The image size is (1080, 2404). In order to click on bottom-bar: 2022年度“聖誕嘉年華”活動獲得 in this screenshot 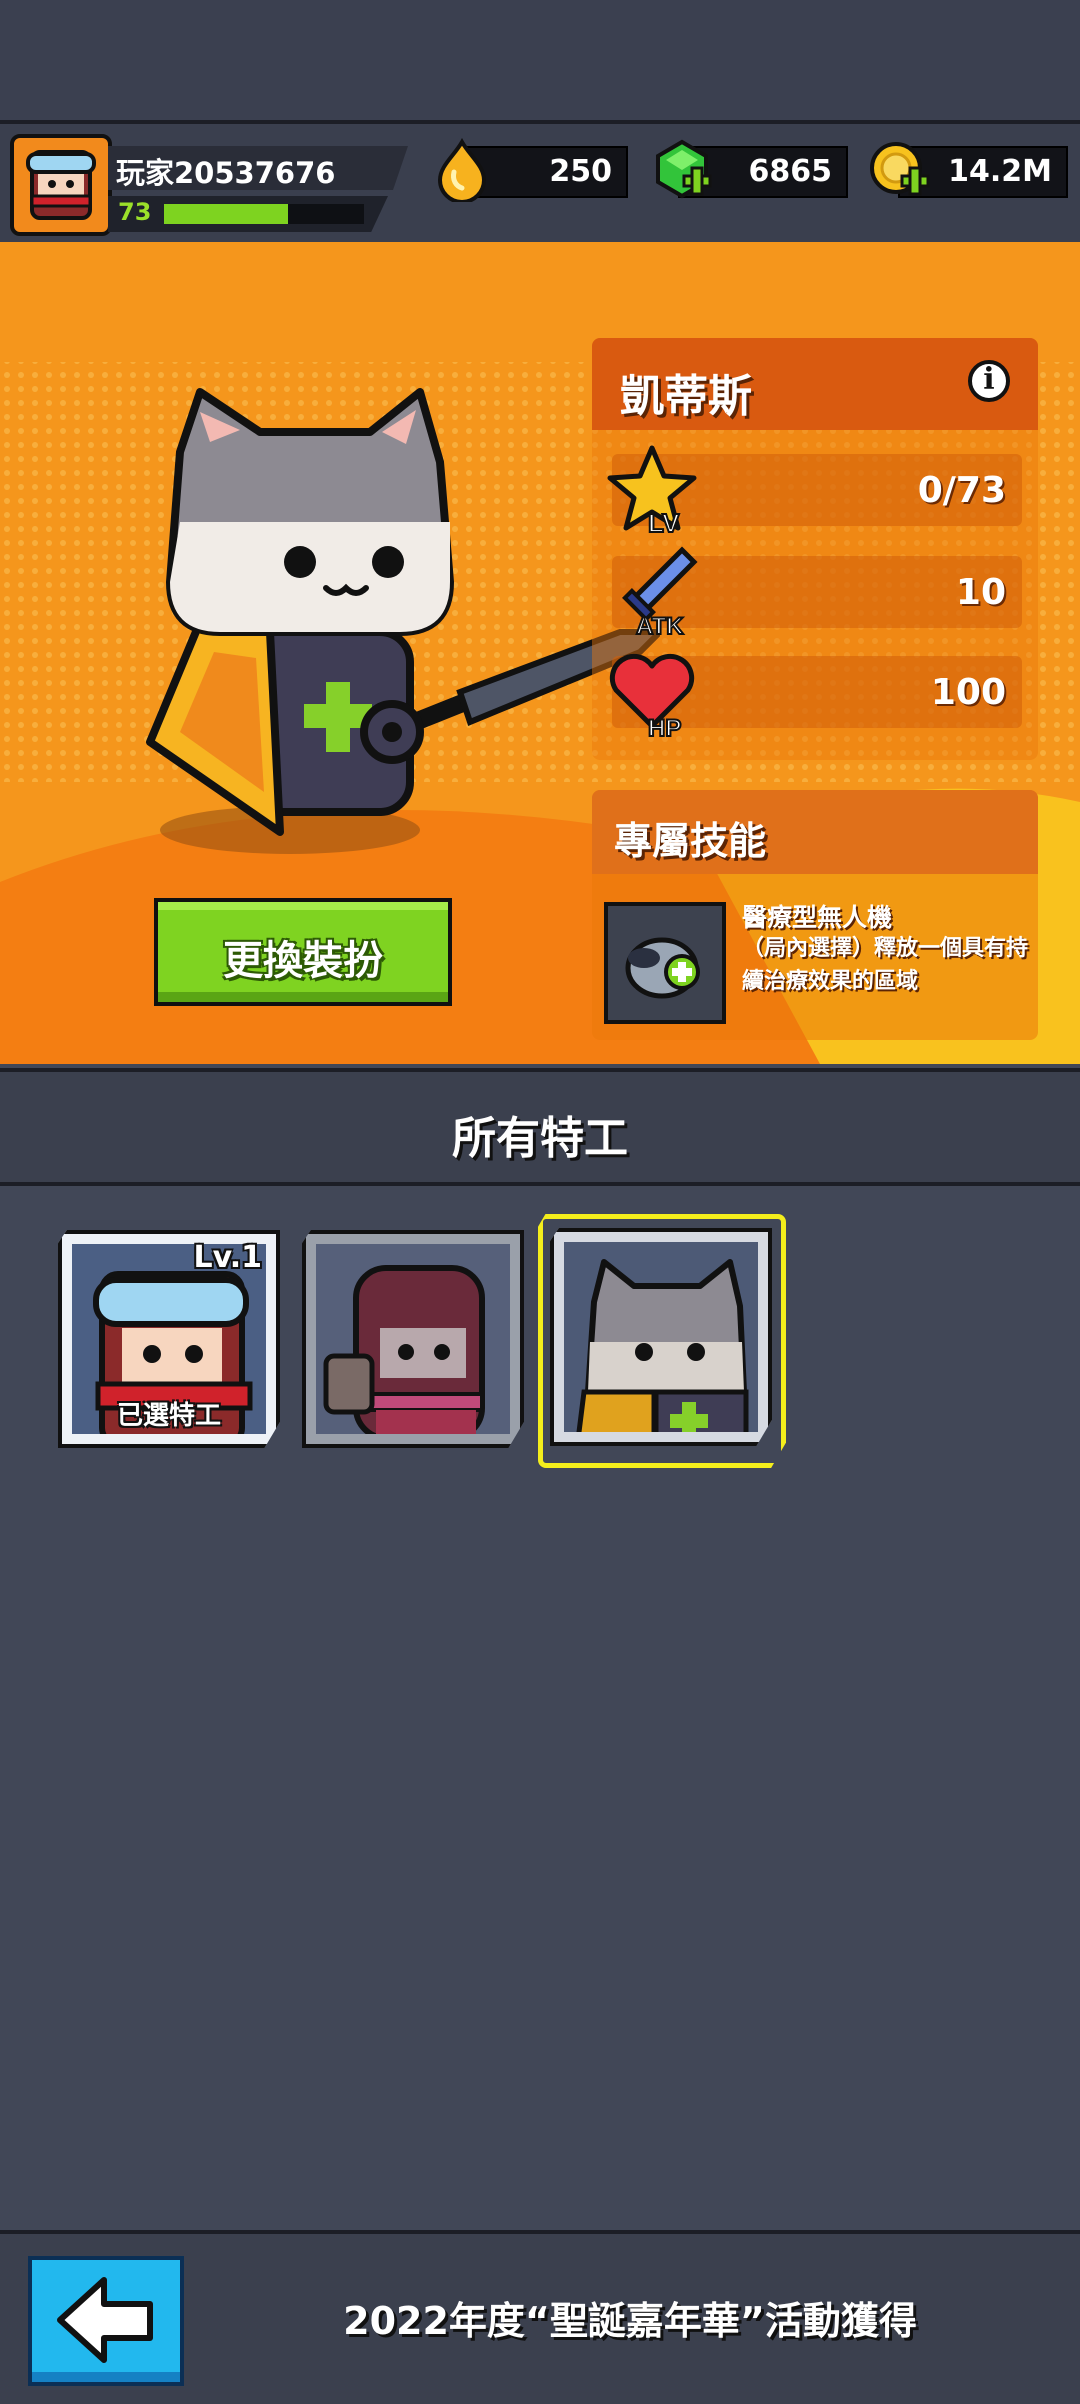, I will do `click(540, 2317)`.